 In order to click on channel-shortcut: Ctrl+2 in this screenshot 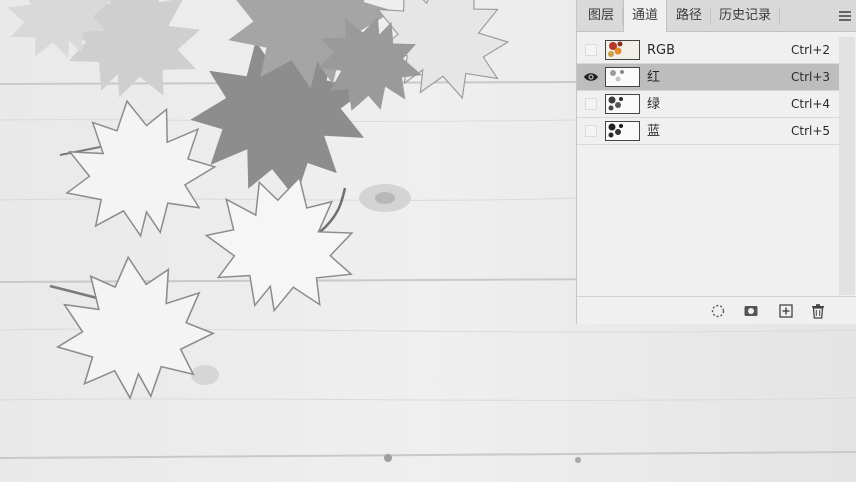, I will do `click(811, 50)`.